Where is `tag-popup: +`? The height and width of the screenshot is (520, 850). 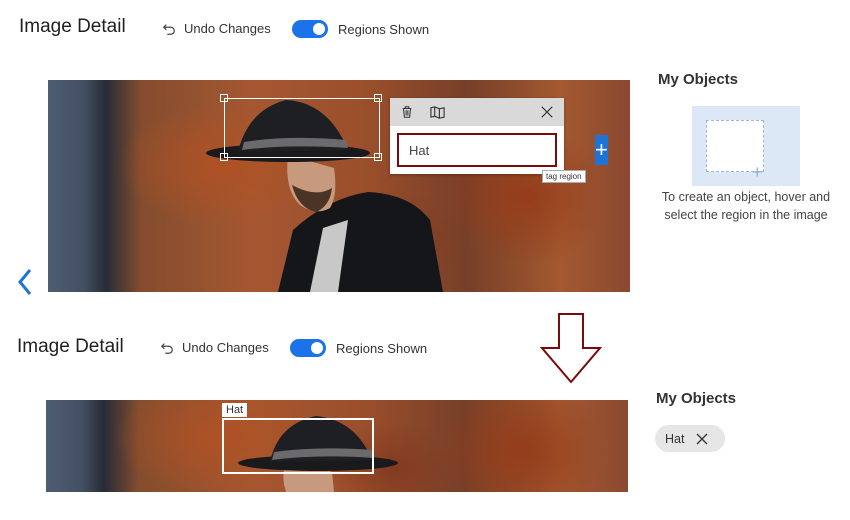
tag-popup: + is located at coordinates (499, 136).